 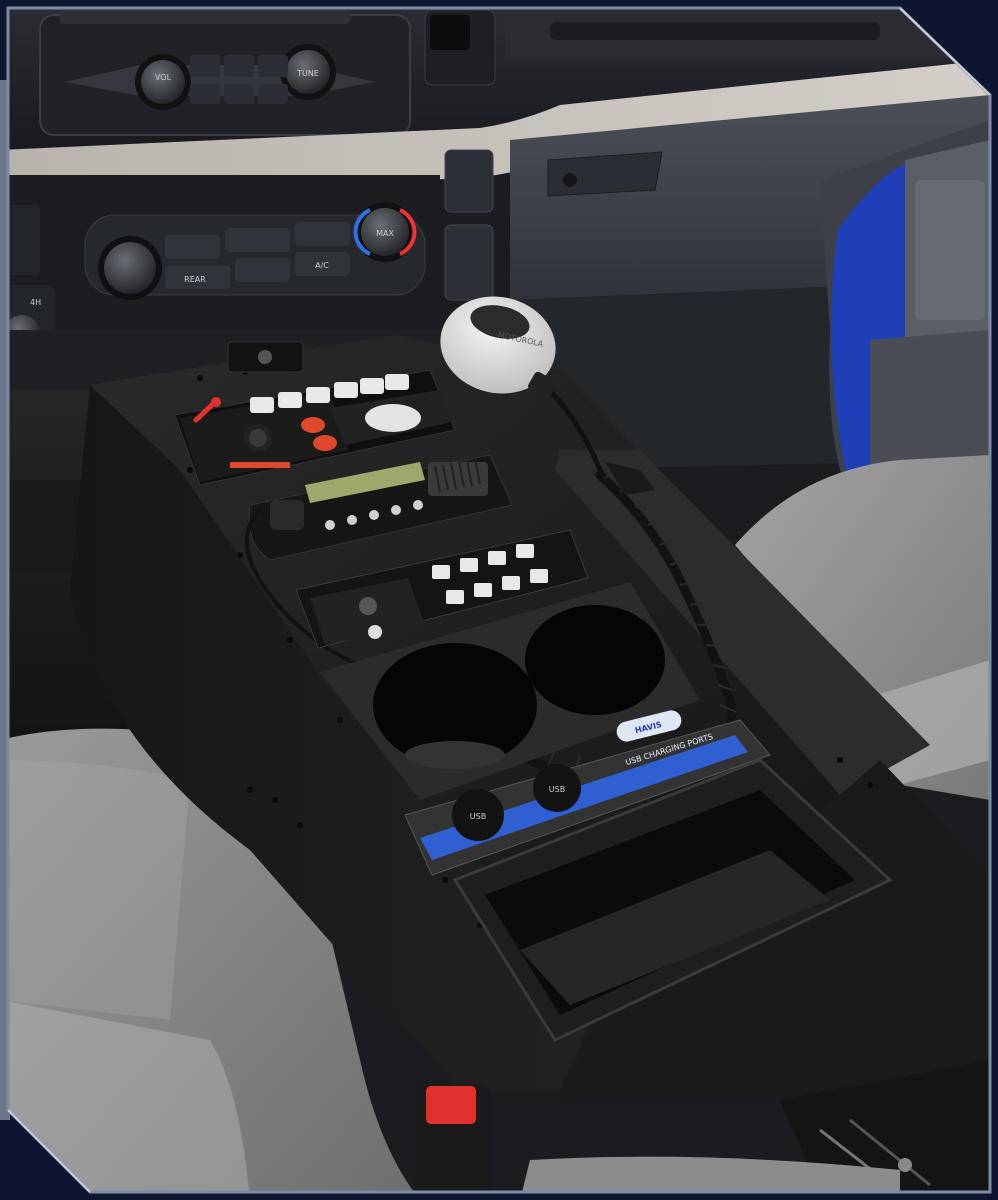 I want to click on siren-pad, so click(x=393, y=418).